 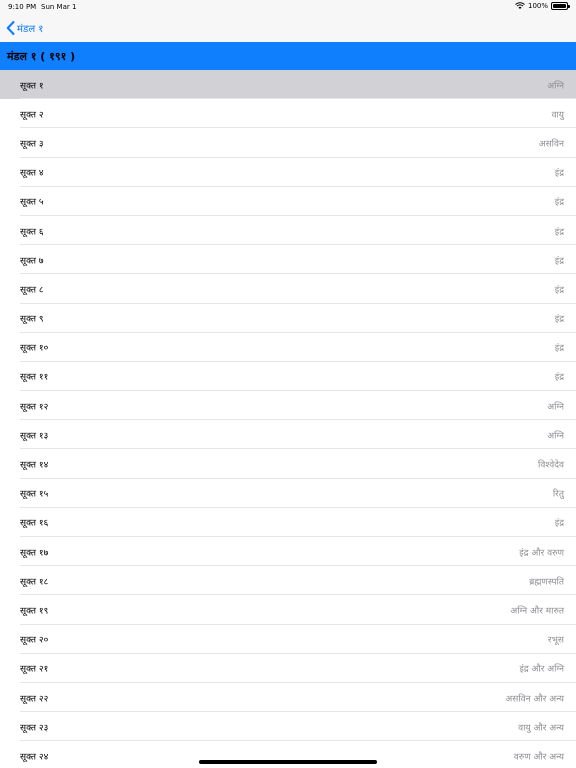 What do you see at coordinates (32, 202) in the screenshot?
I see `sukta-title: सूक्त ५` at bounding box center [32, 202].